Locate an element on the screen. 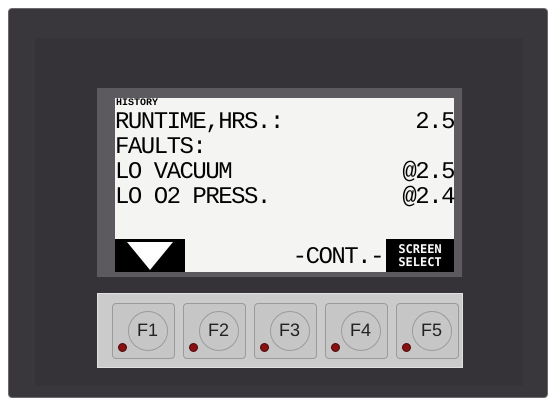 The width and height of the screenshot is (558, 407). row-value: @2.5 is located at coordinates (428, 172).